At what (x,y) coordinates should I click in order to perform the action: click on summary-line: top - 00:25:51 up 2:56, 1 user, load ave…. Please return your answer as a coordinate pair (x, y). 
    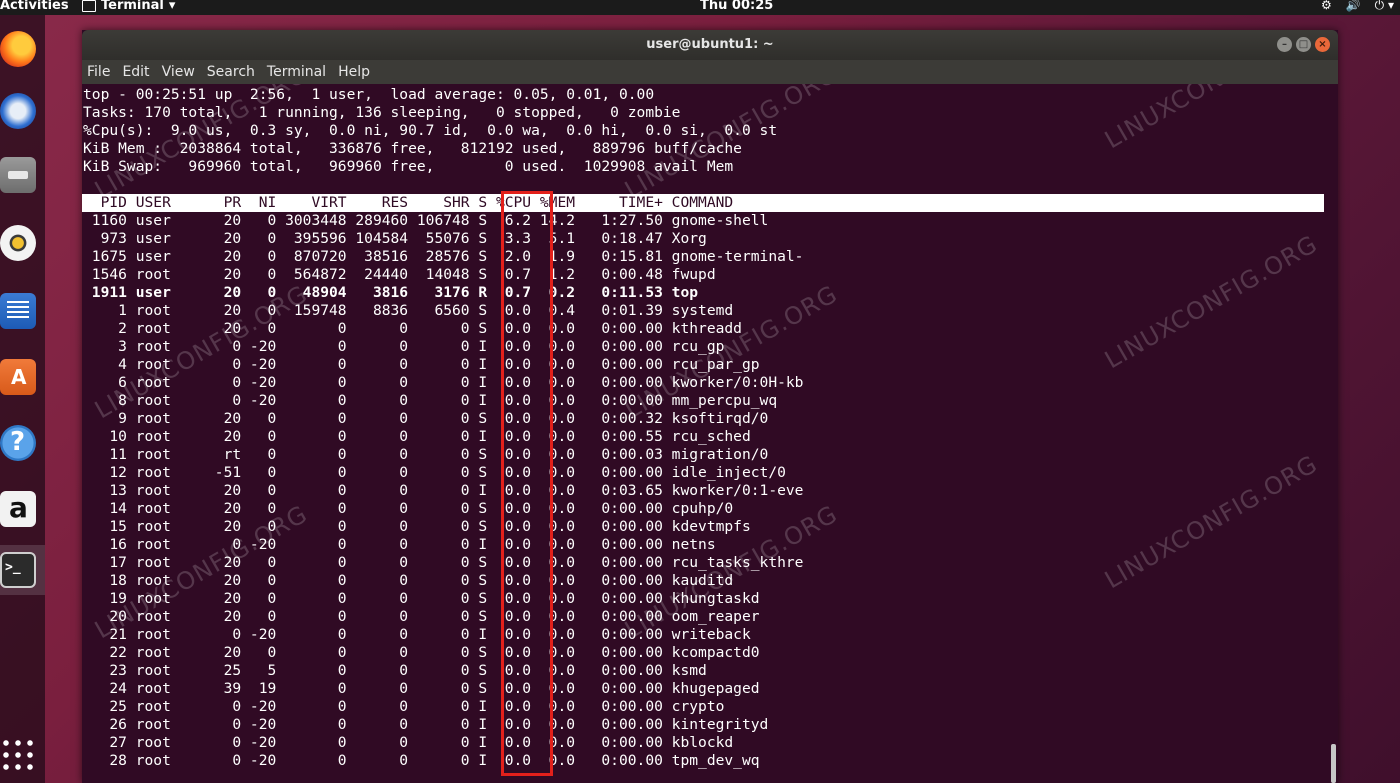
    Looking at the image, I should click on (369, 94).